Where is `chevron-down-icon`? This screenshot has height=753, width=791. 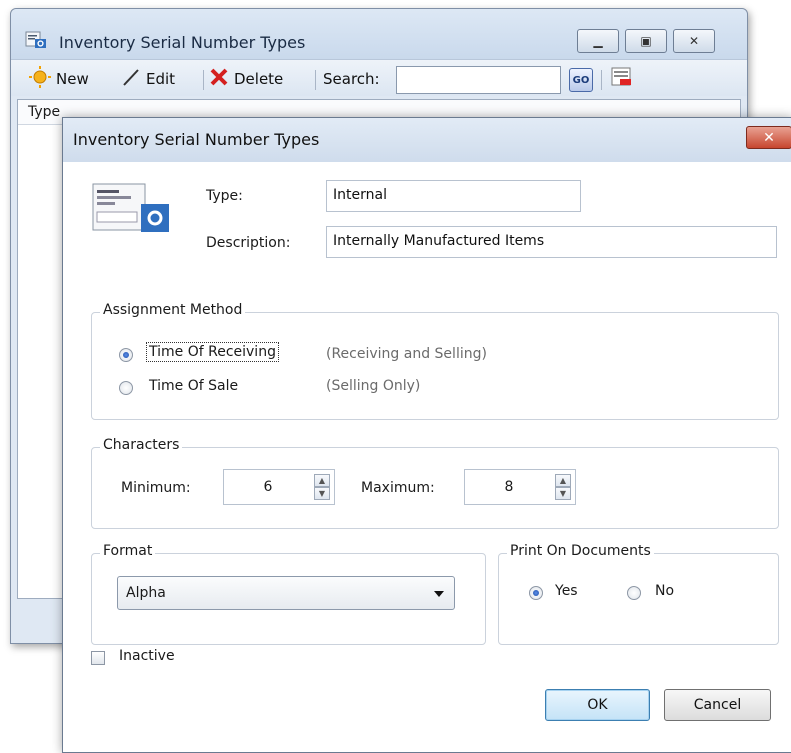
chevron-down-icon is located at coordinates (439, 594).